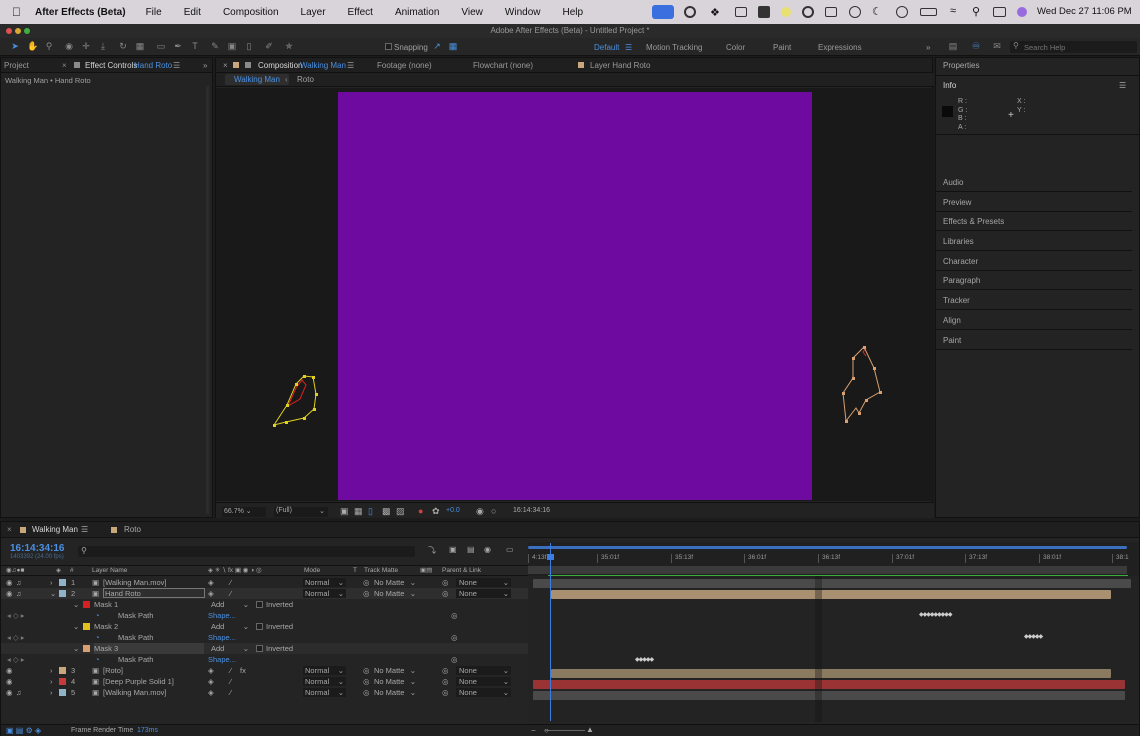 The height and width of the screenshot is (736, 1140). I want to click on close-timeline-tab-icon: ×, so click(9, 529).